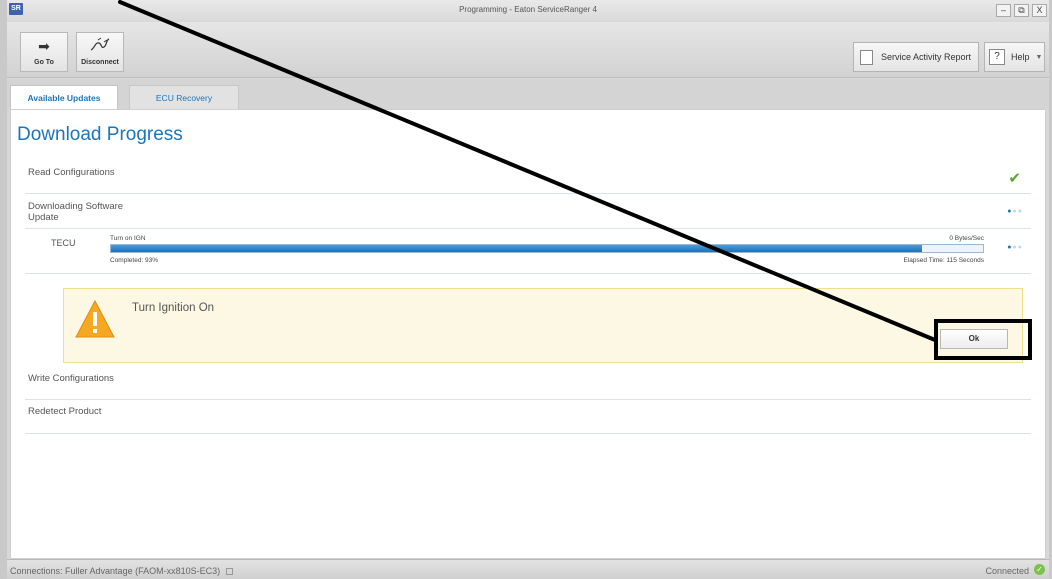 This screenshot has width=1052, height=579. I want to click on progress-bar-fill, so click(516, 248).